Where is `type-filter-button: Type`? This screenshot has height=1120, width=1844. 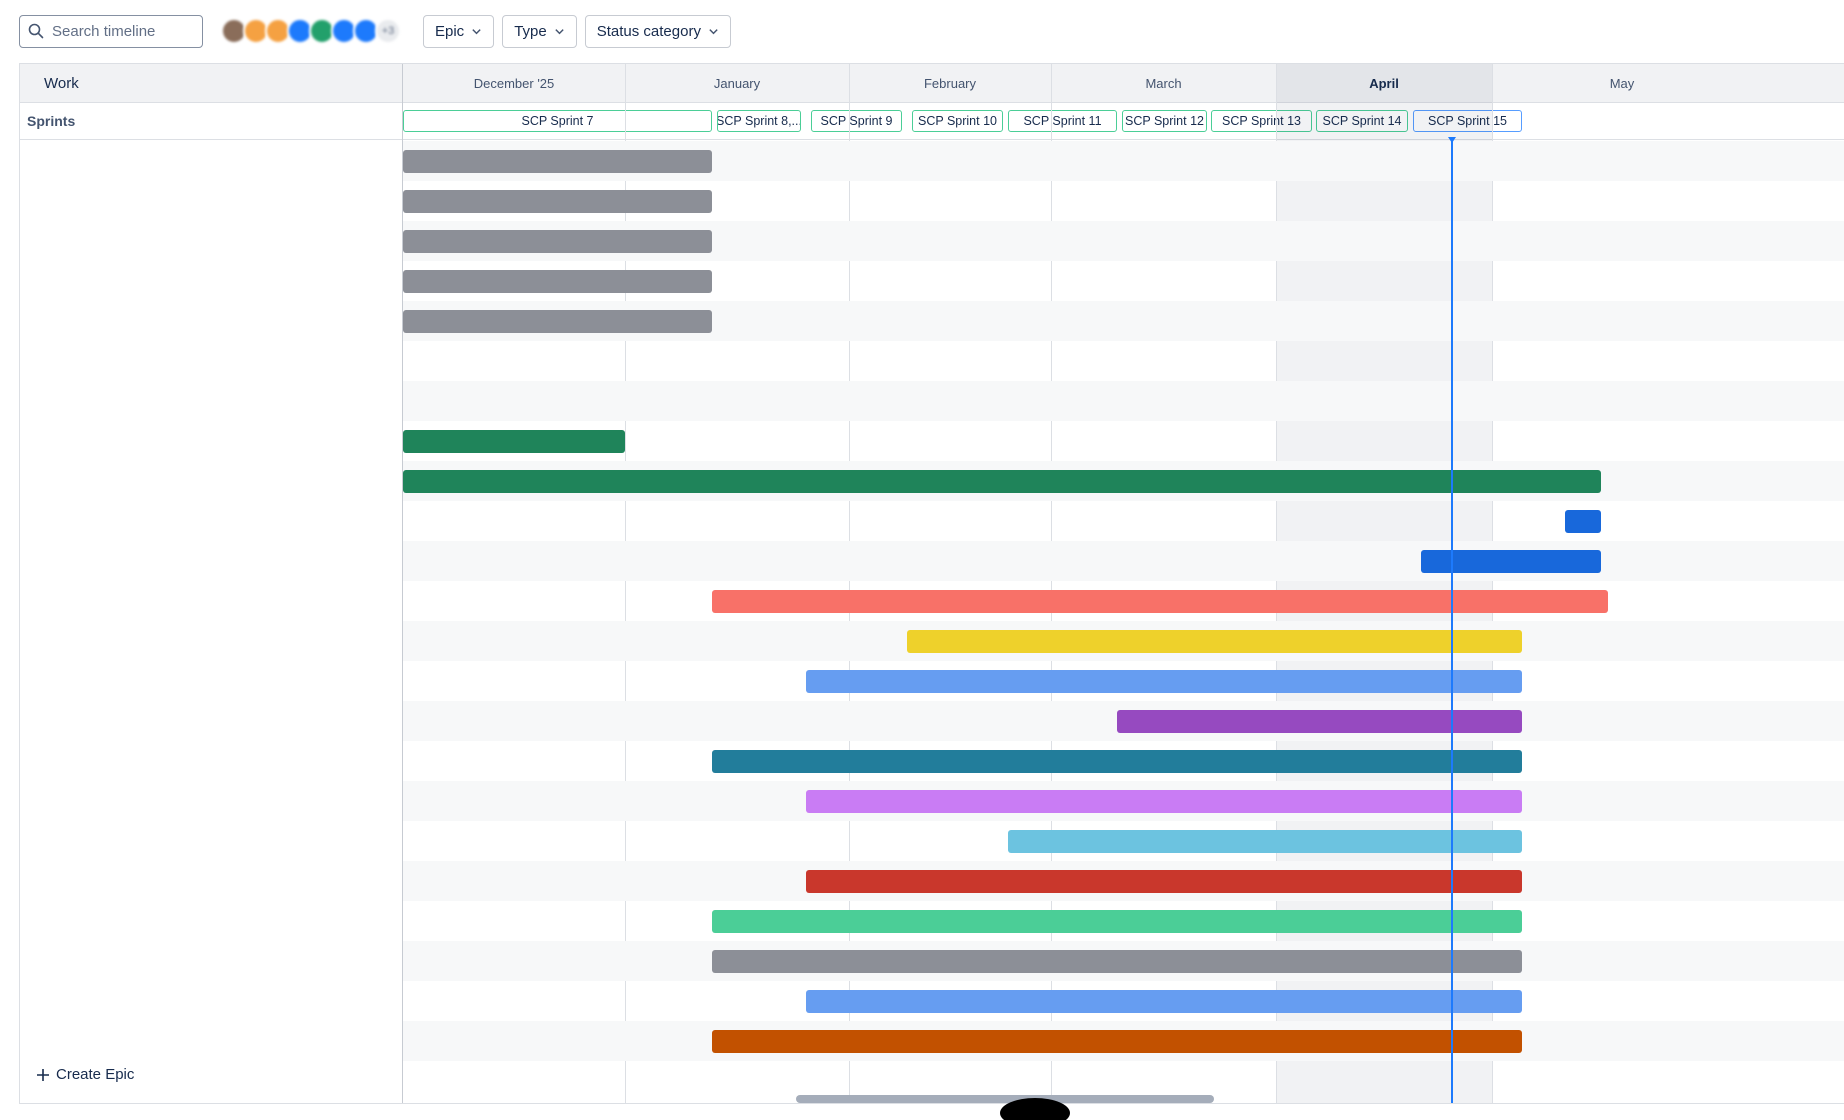
type-filter-button: Type is located at coordinates (539, 31).